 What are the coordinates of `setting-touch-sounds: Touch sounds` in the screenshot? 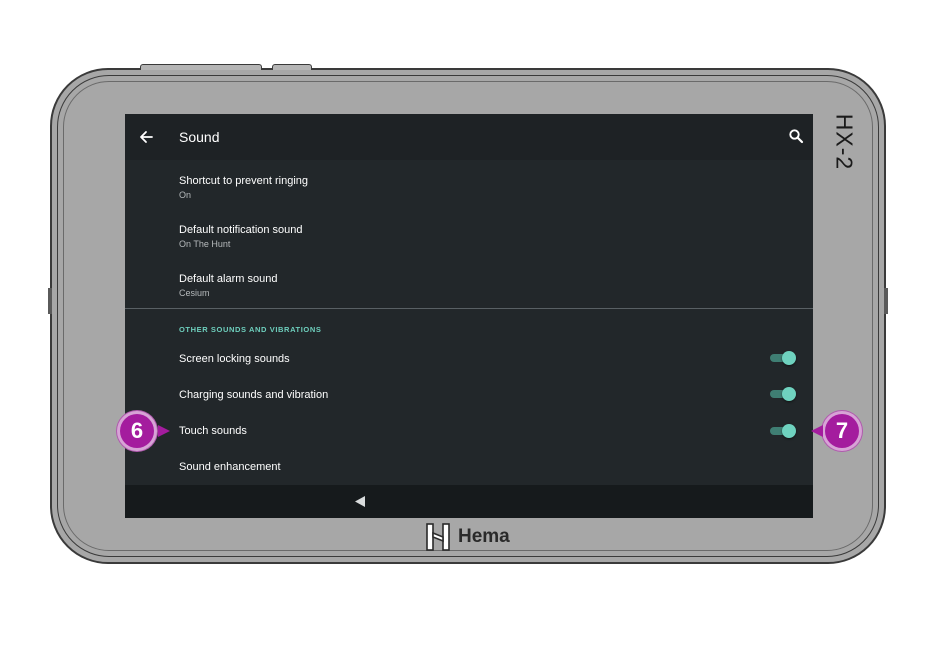 It's located at (213, 431).